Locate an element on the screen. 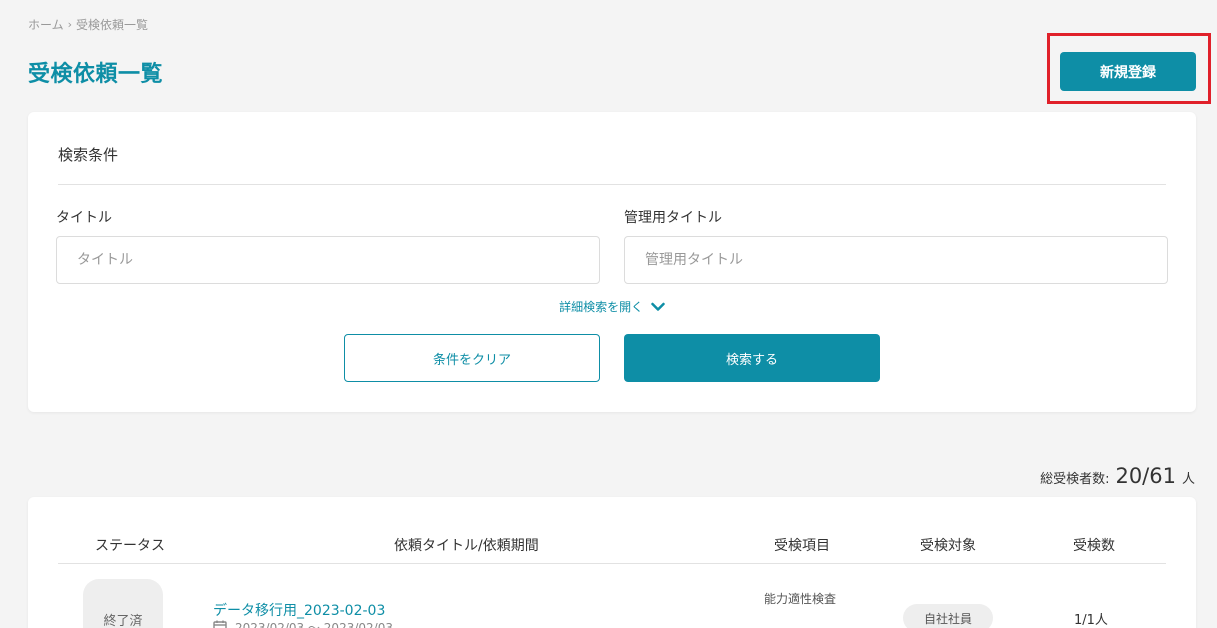 Image resolution: width=1217 pixels, height=628 pixels. breadcrumb-home-link: ホーム is located at coordinates (46, 24).